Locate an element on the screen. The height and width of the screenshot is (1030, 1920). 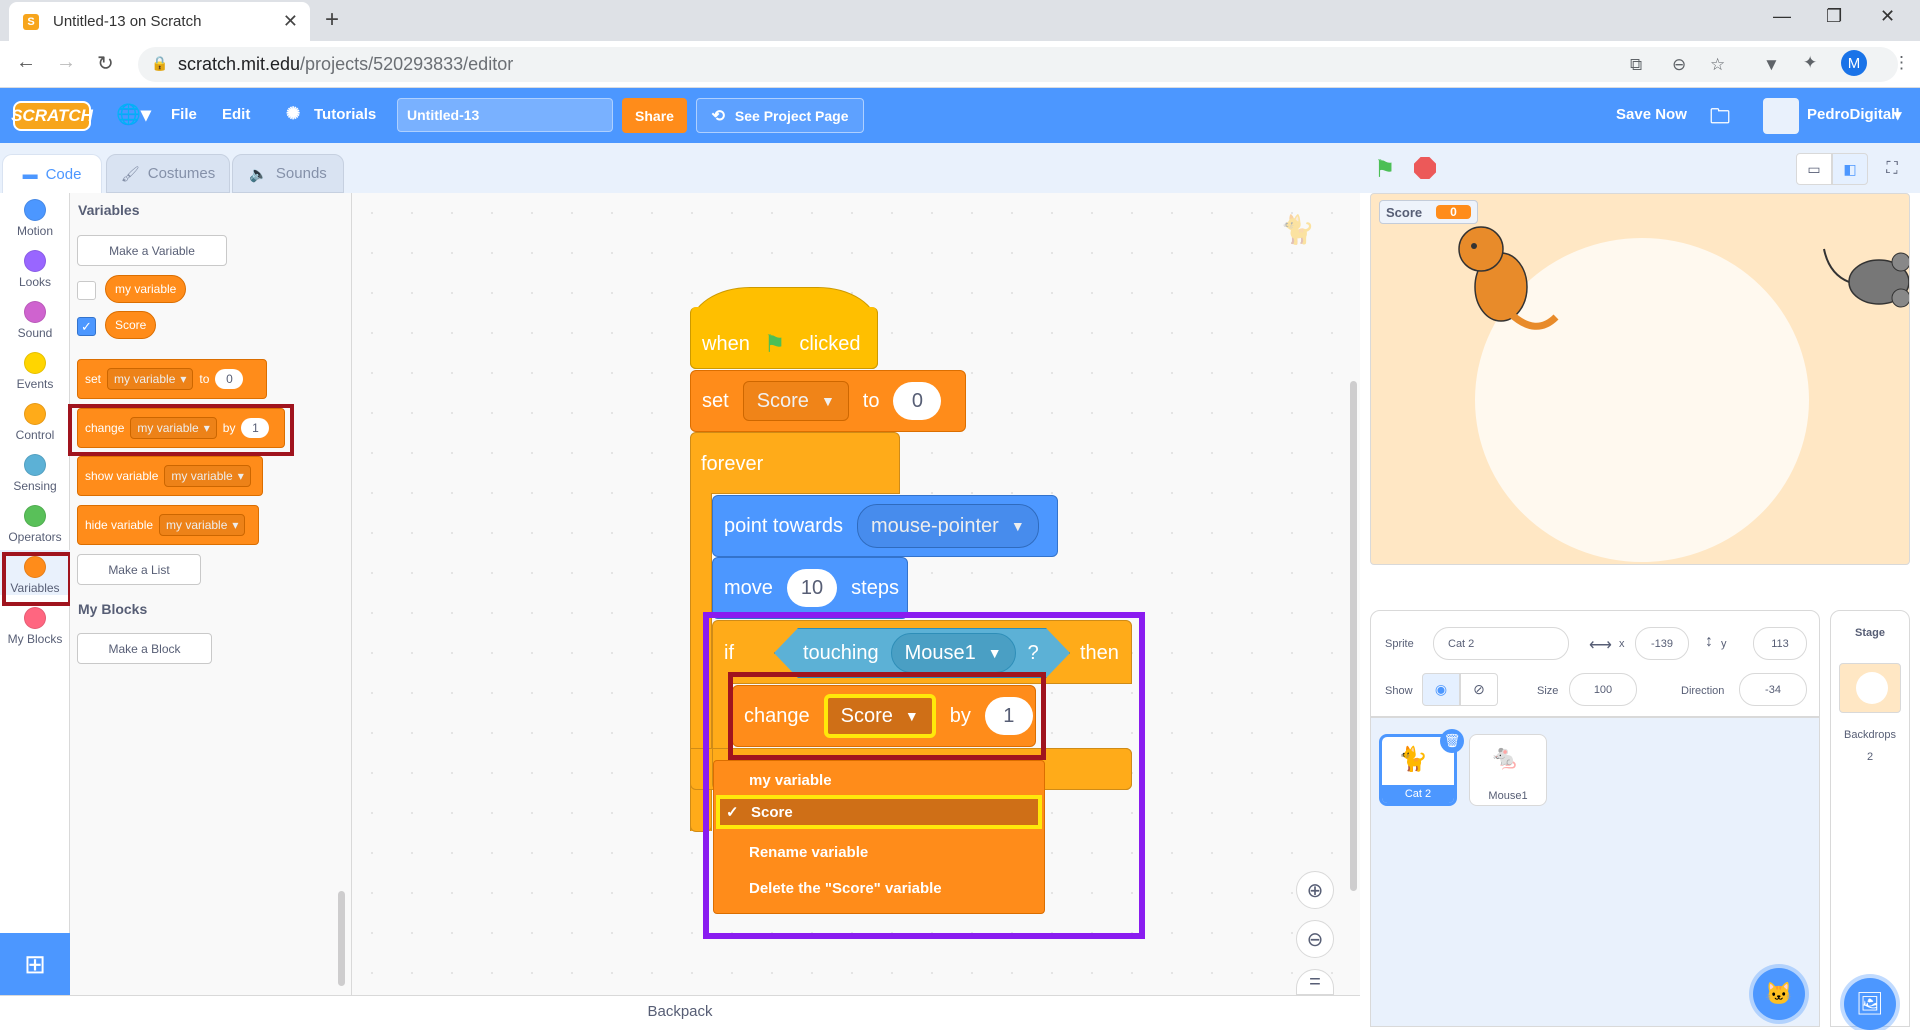
my-variable-reporter: my variable is located at coordinates (146, 289).